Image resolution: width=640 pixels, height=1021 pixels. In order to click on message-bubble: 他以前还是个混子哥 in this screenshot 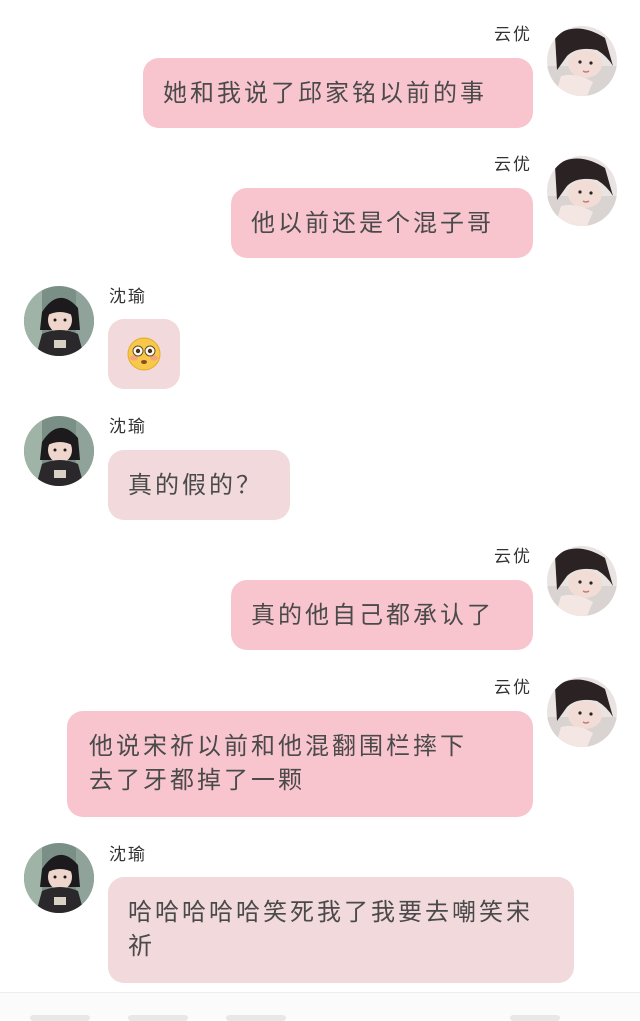, I will do `click(382, 223)`.